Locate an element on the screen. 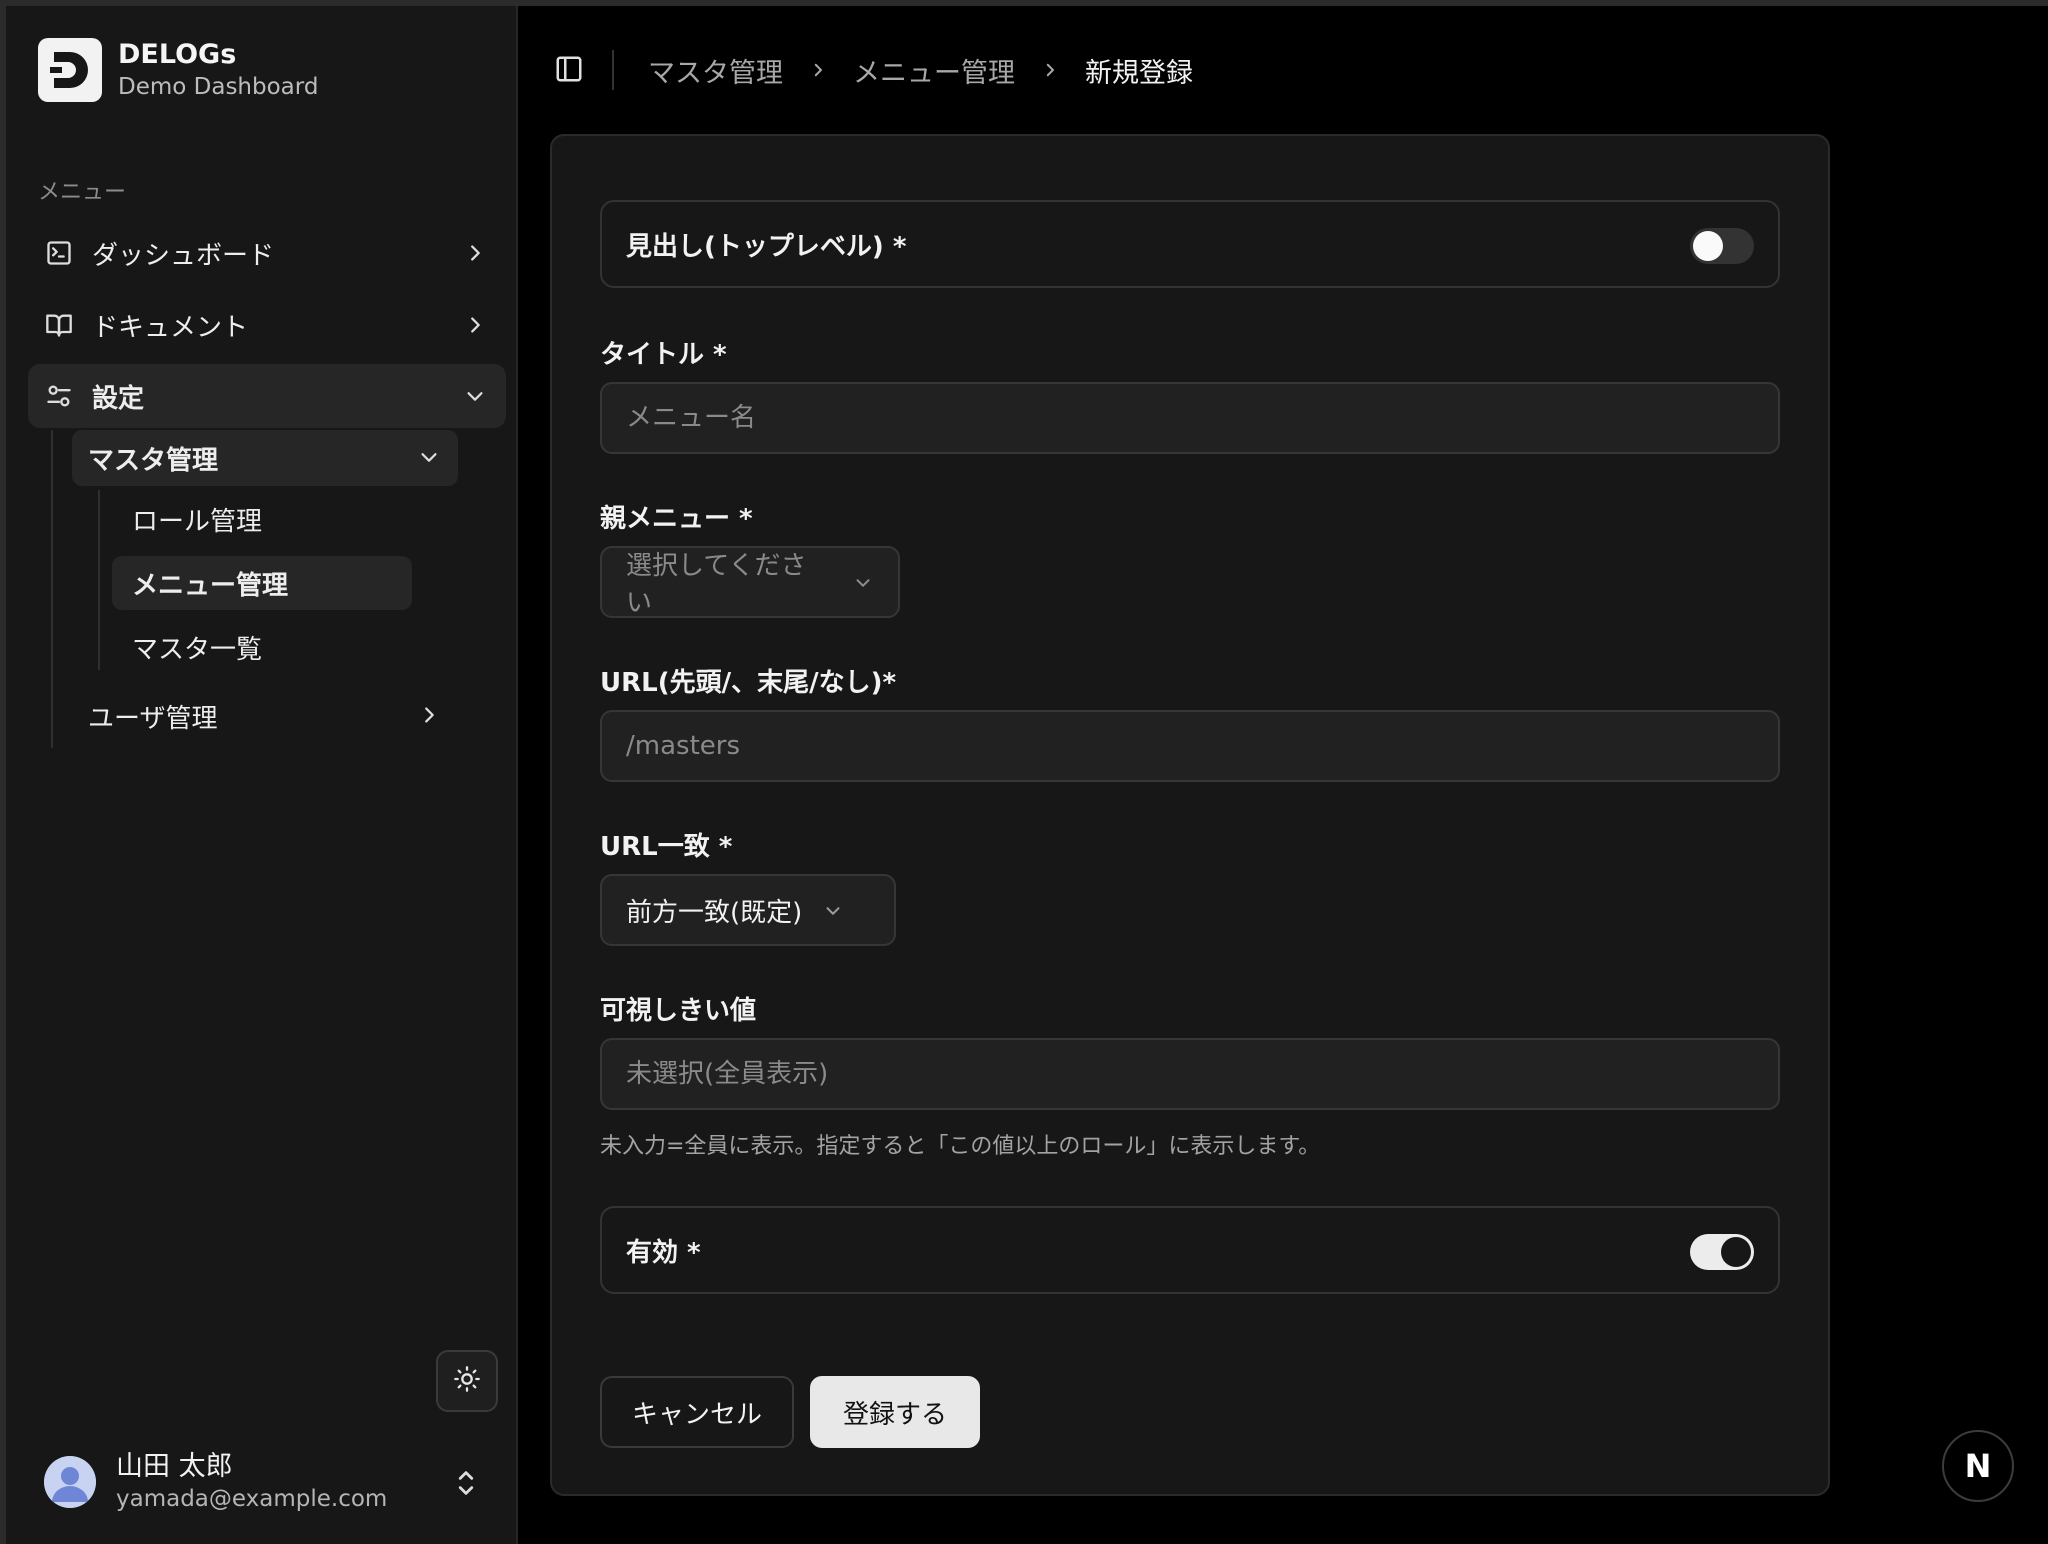  threshold-input is located at coordinates (1190, 1074).